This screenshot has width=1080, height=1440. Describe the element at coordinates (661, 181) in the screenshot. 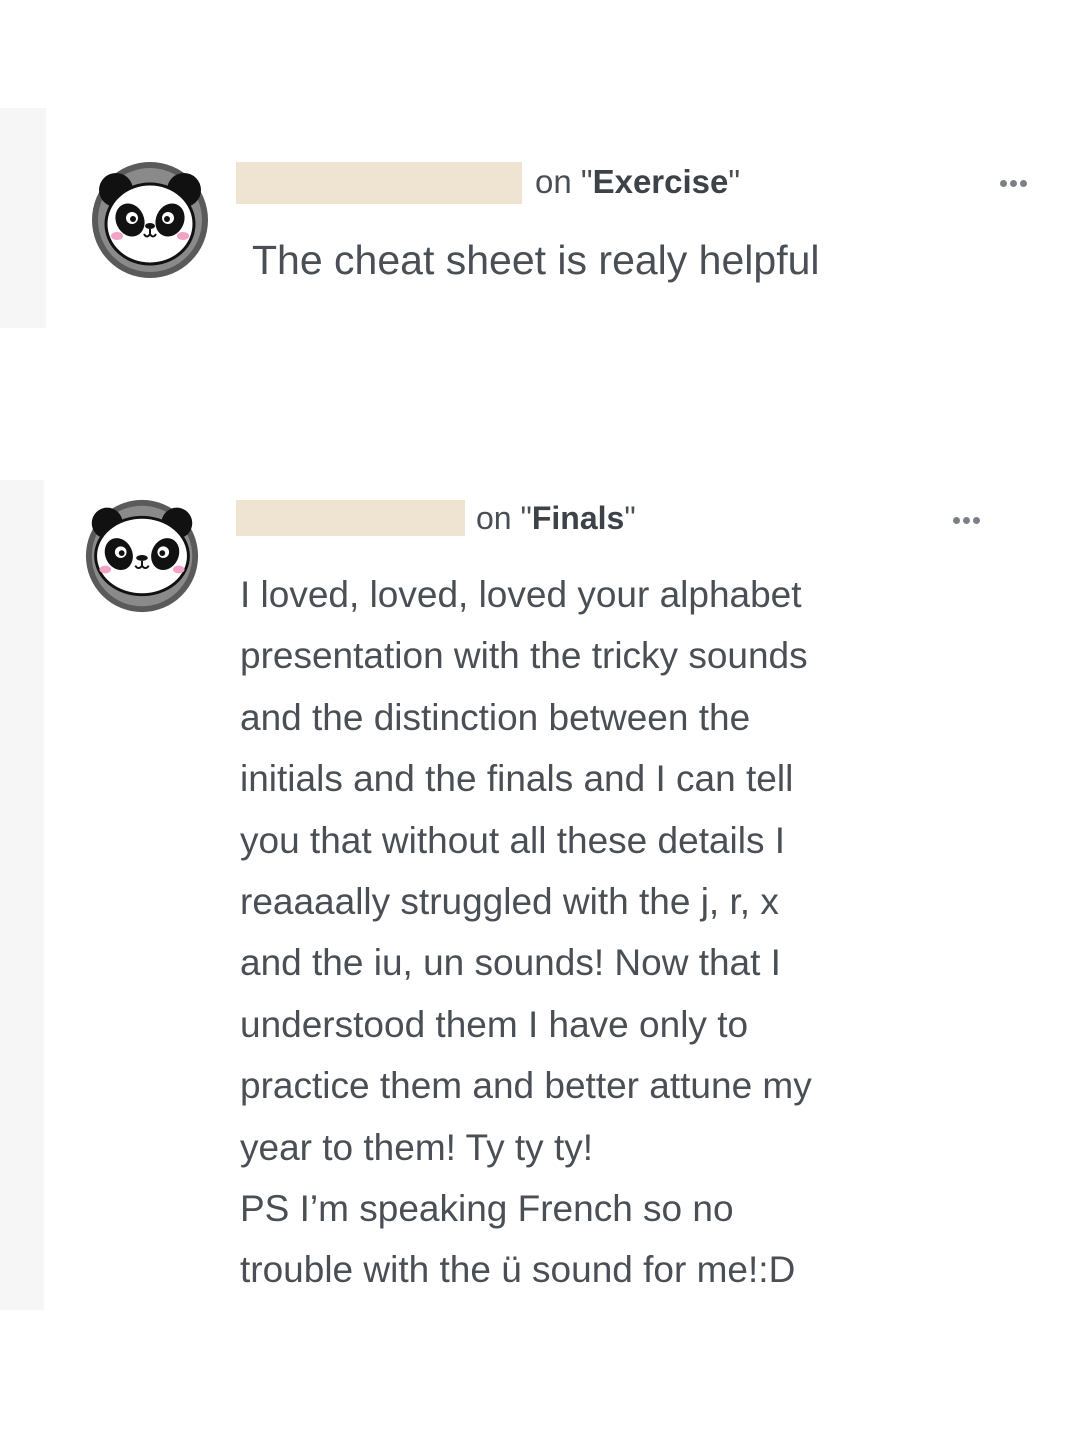

I see `context-topic-link: Exercise` at that location.